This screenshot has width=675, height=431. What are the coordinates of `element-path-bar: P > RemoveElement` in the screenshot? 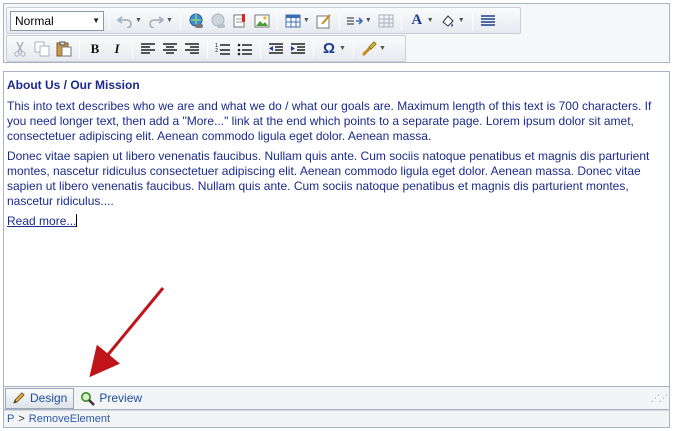 It's located at (336, 419).